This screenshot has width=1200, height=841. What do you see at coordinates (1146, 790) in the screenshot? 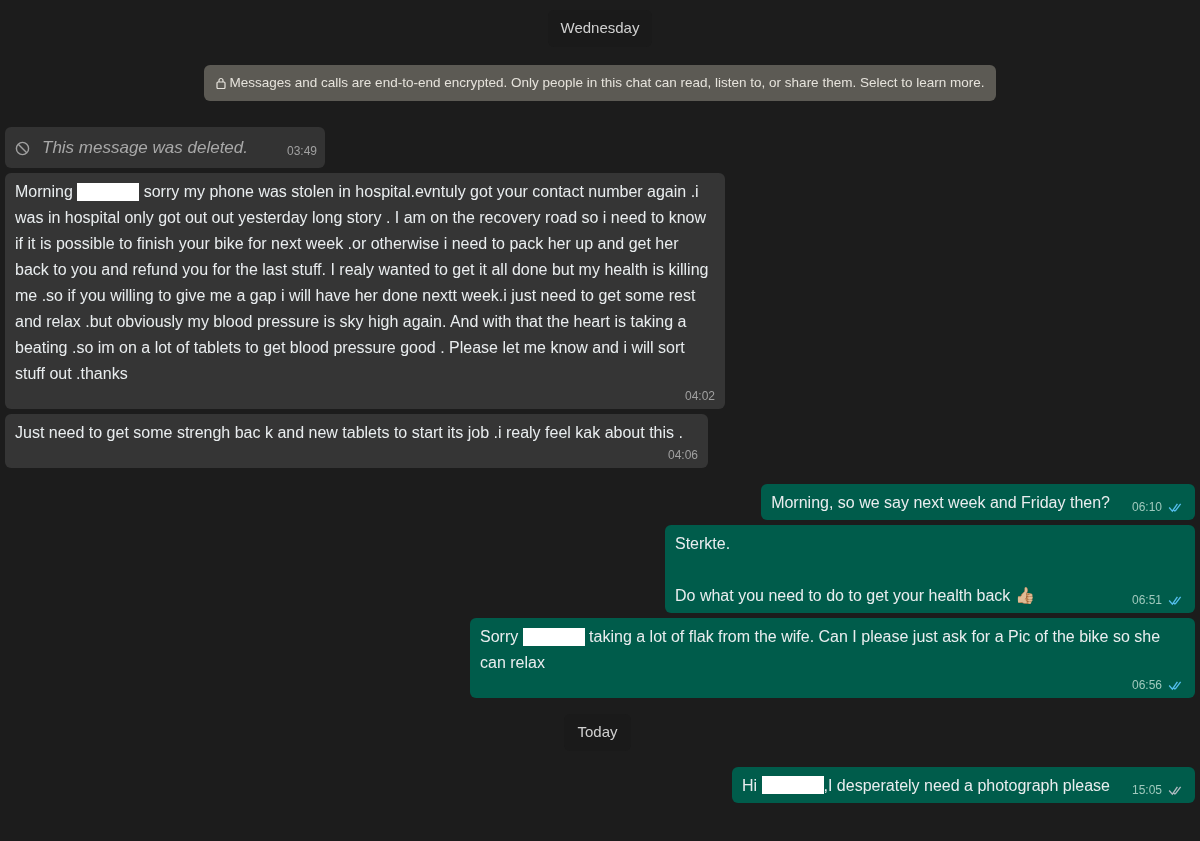
I see `message-time: 15:05` at bounding box center [1146, 790].